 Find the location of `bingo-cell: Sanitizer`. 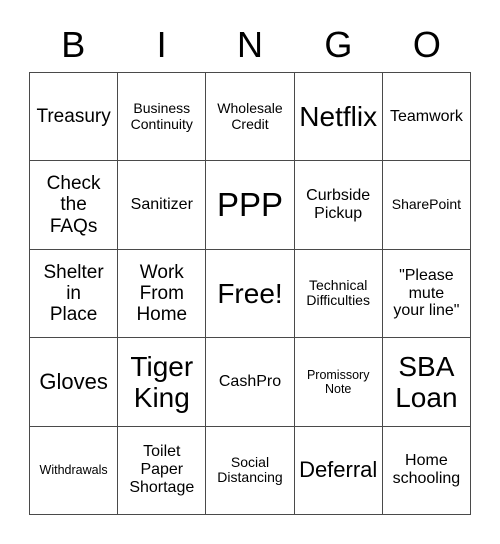

bingo-cell: Sanitizer is located at coordinates (162, 205).